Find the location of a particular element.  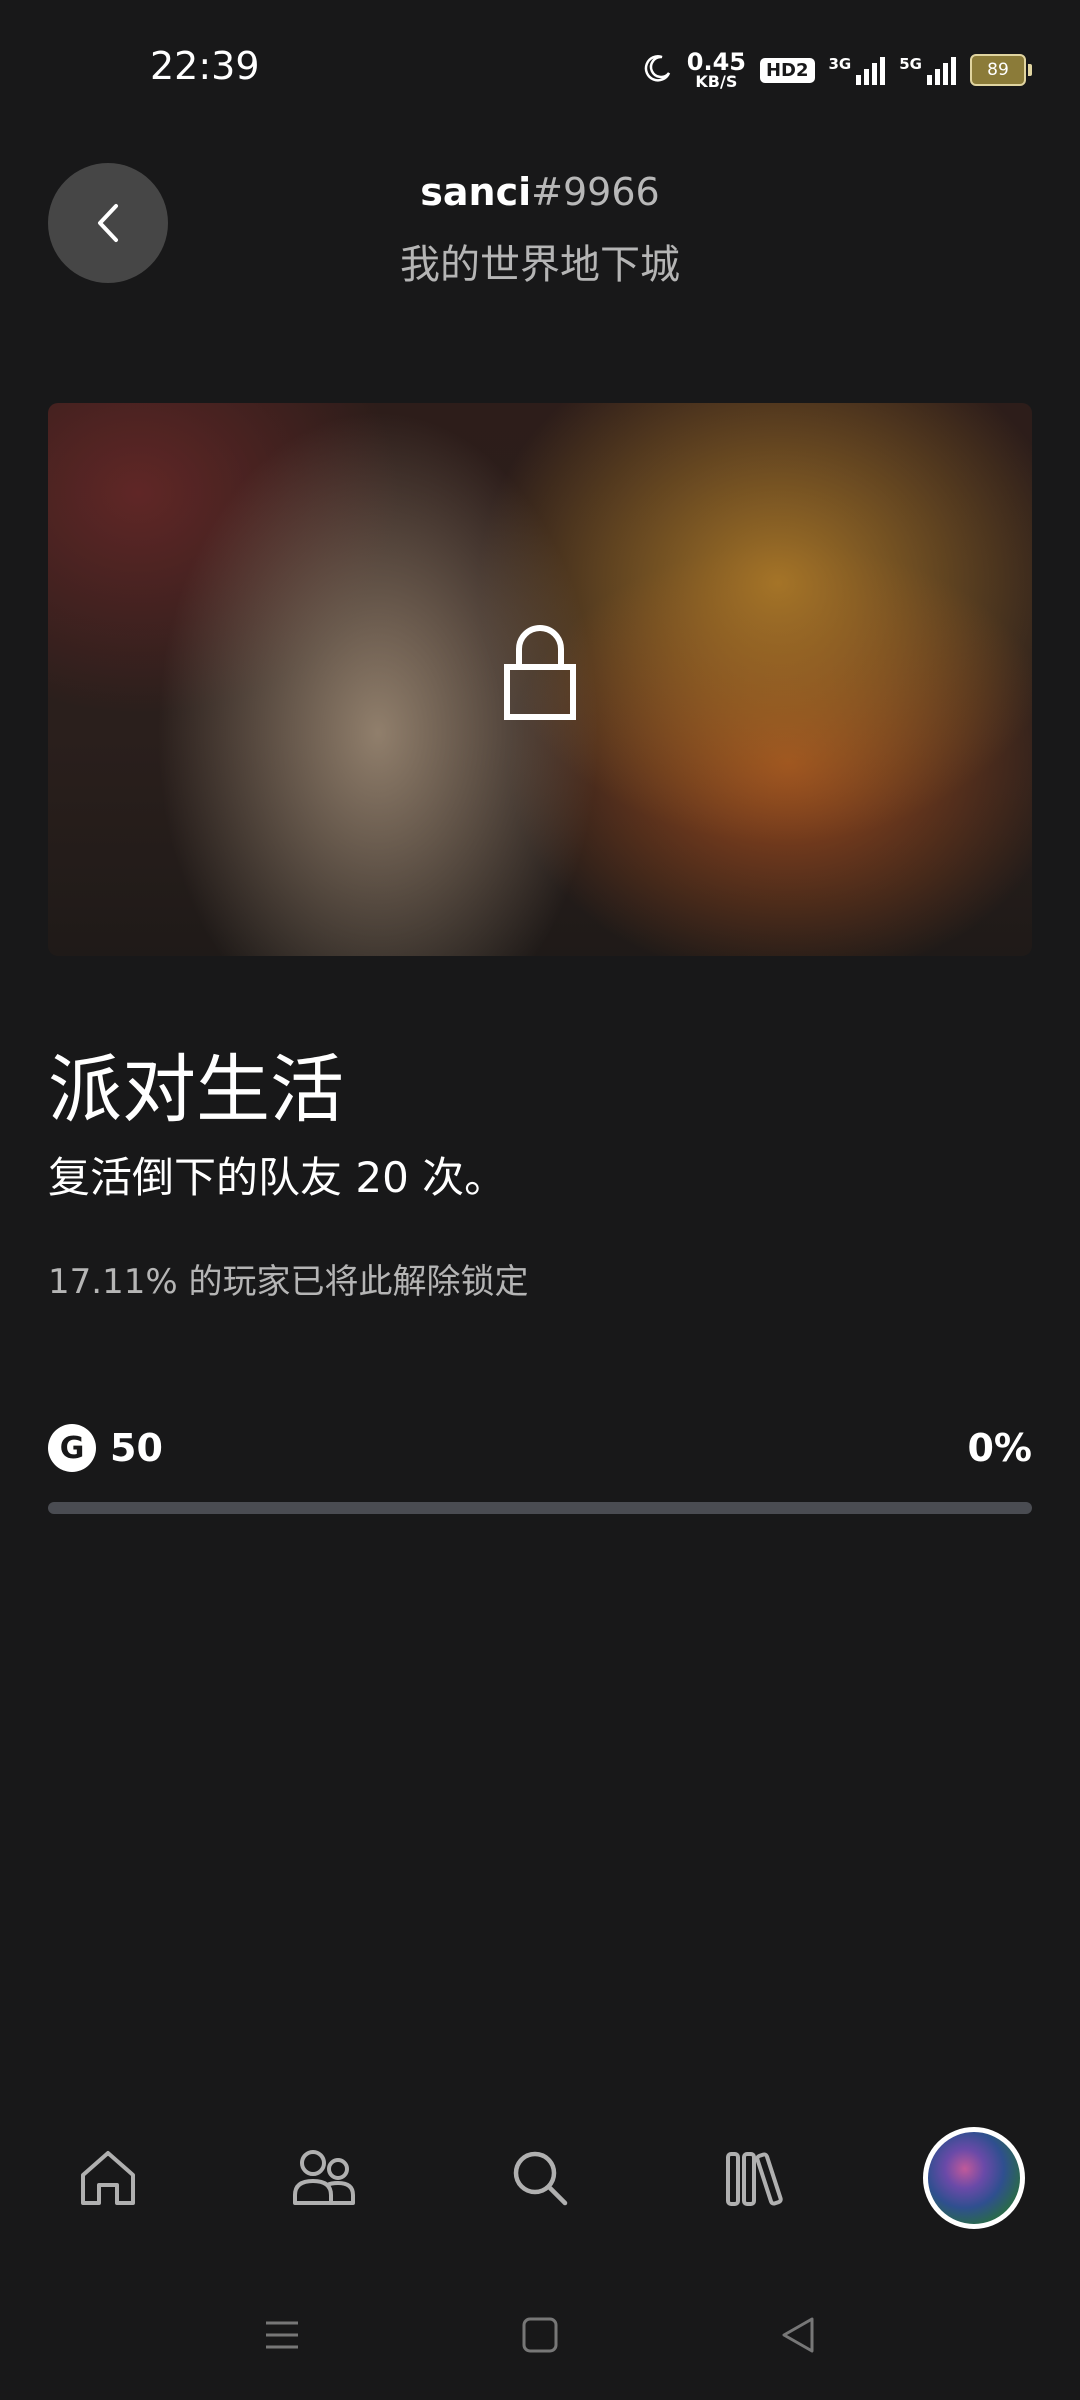

user-tag: #9966 is located at coordinates (595, 192).